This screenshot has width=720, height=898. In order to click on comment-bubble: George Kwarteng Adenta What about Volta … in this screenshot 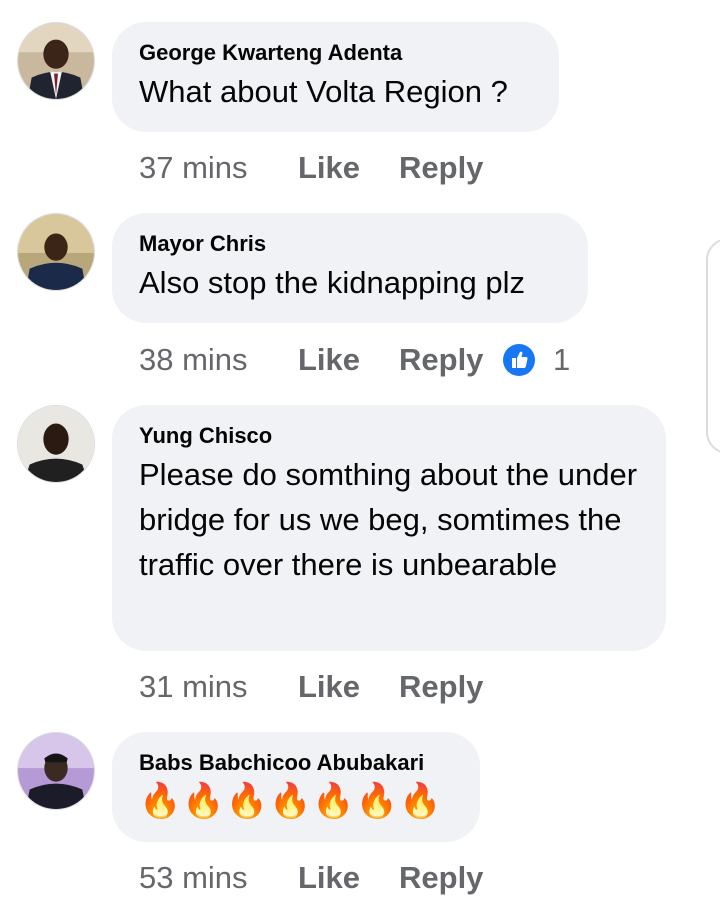, I will do `click(335, 77)`.